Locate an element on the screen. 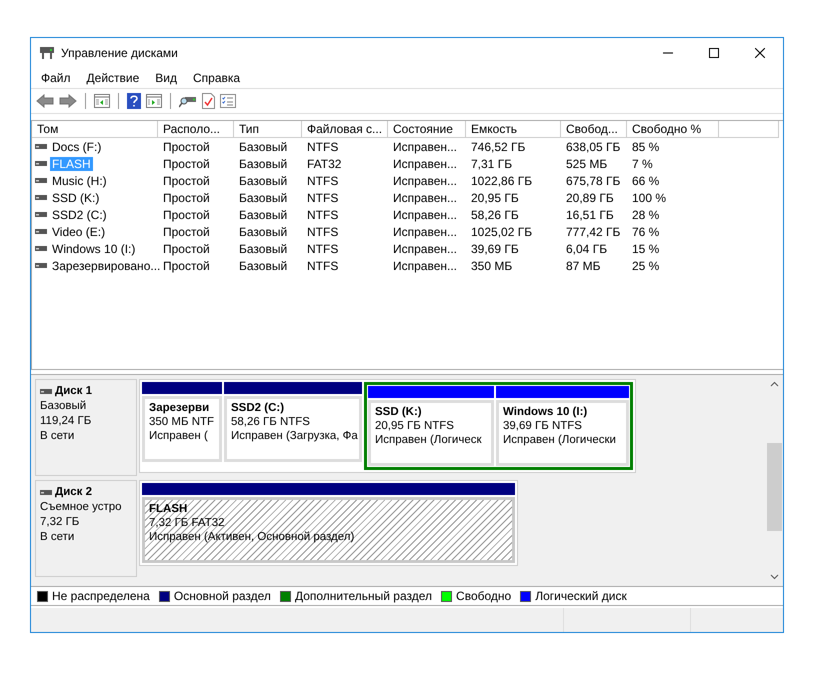  disk-search-icon is located at coordinates (188, 101).